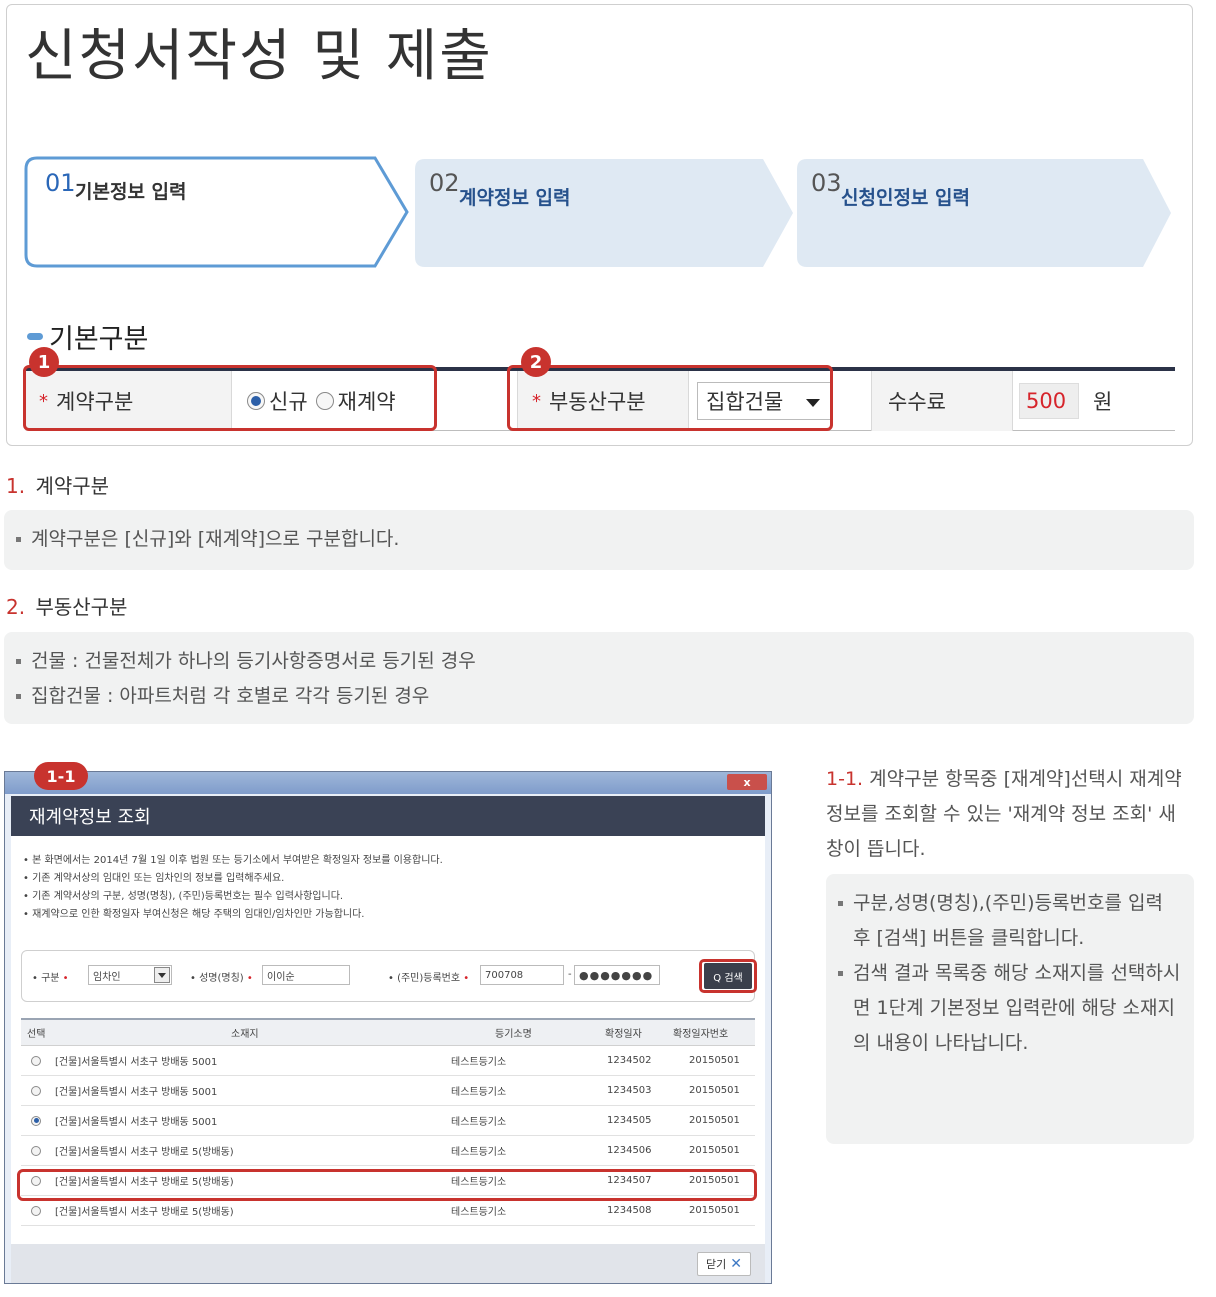 This screenshot has height=1297, width=1216. What do you see at coordinates (162, 975) in the screenshot?
I see `chevron-down-icon` at bounding box center [162, 975].